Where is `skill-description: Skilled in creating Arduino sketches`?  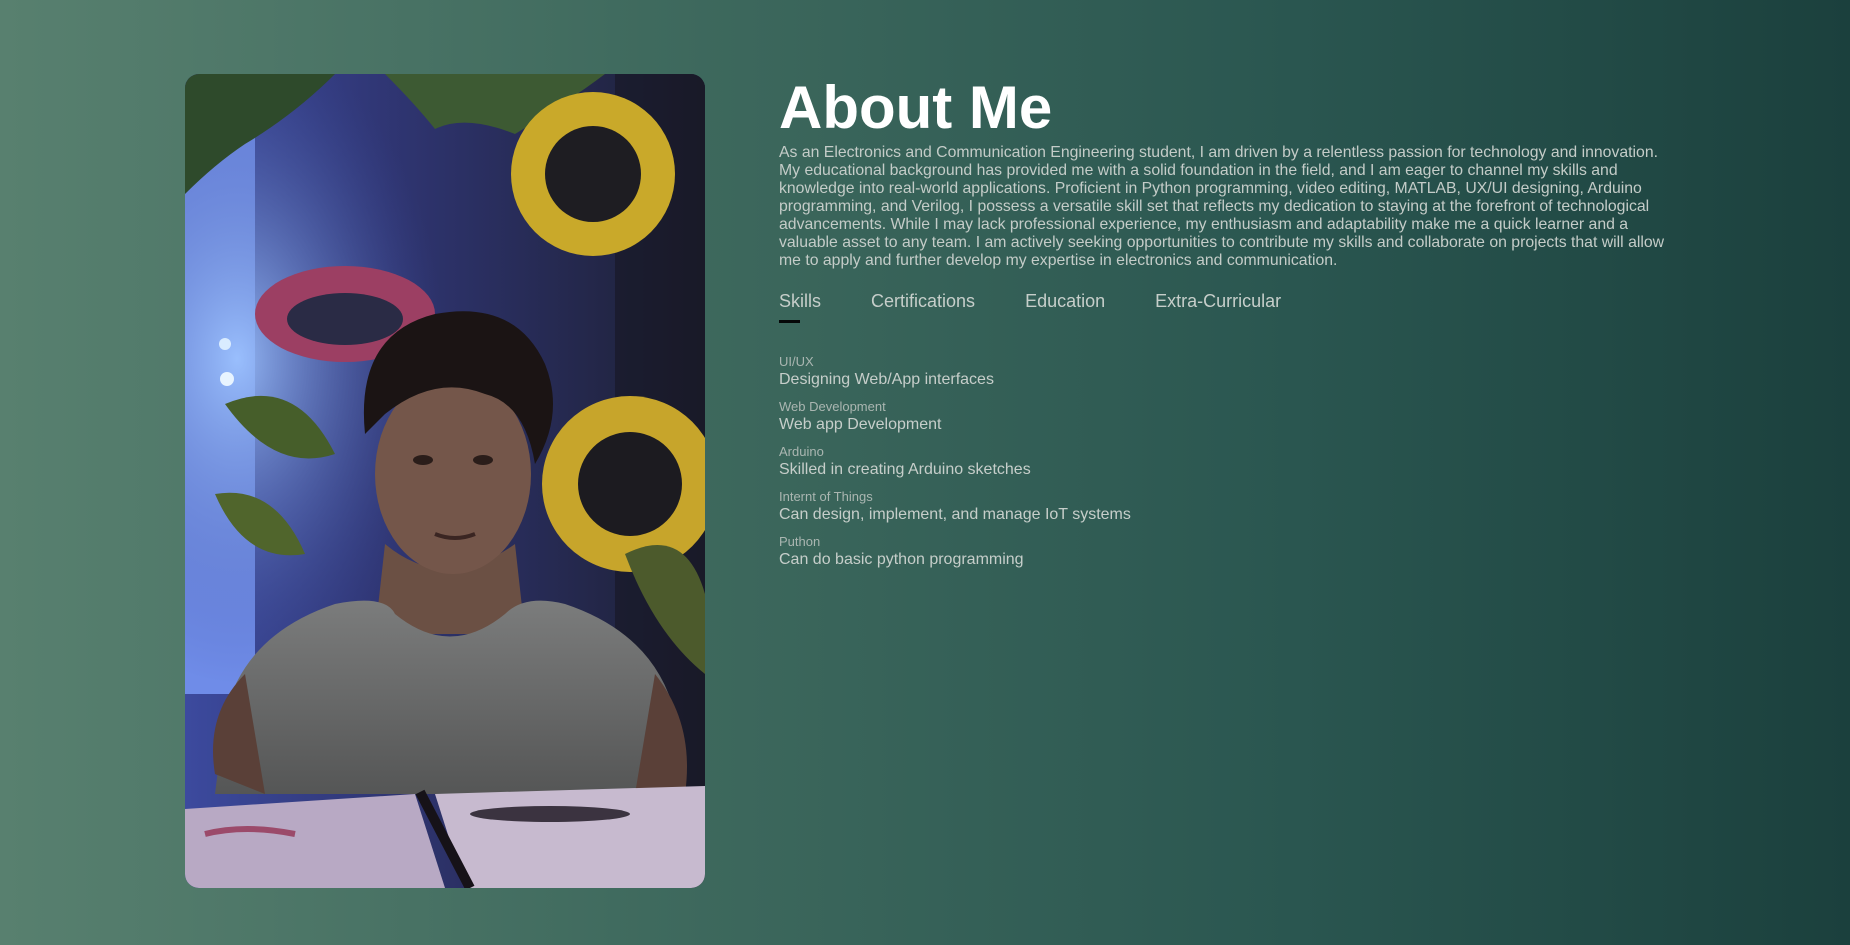
skill-description: Skilled in creating Arduino sketches is located at coordinates (905, 469).